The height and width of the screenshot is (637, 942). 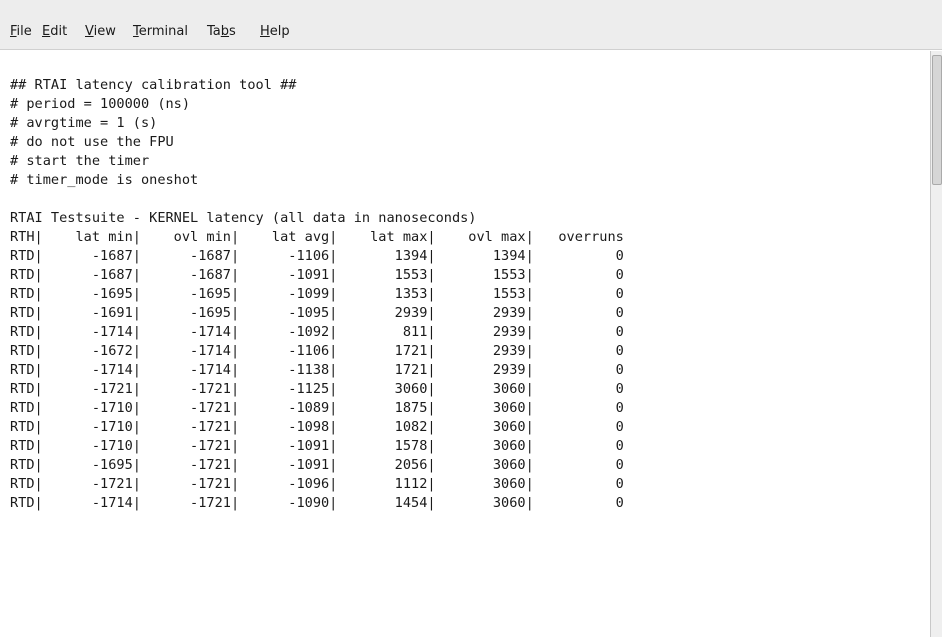 What do you see at coordinates (275, 32) in the screenshot?
I see `menu-help: Help` at bounding box center [275, 32].